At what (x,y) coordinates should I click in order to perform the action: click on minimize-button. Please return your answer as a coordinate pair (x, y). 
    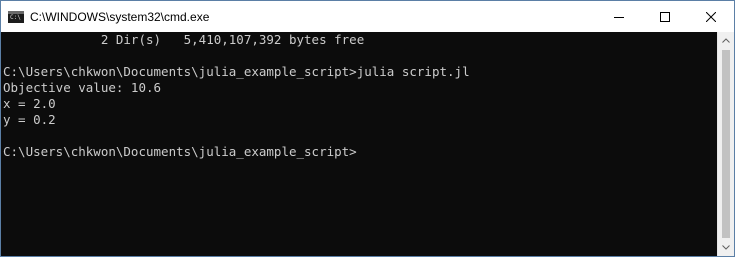
    Looking at the image, I should click on (619, 16).